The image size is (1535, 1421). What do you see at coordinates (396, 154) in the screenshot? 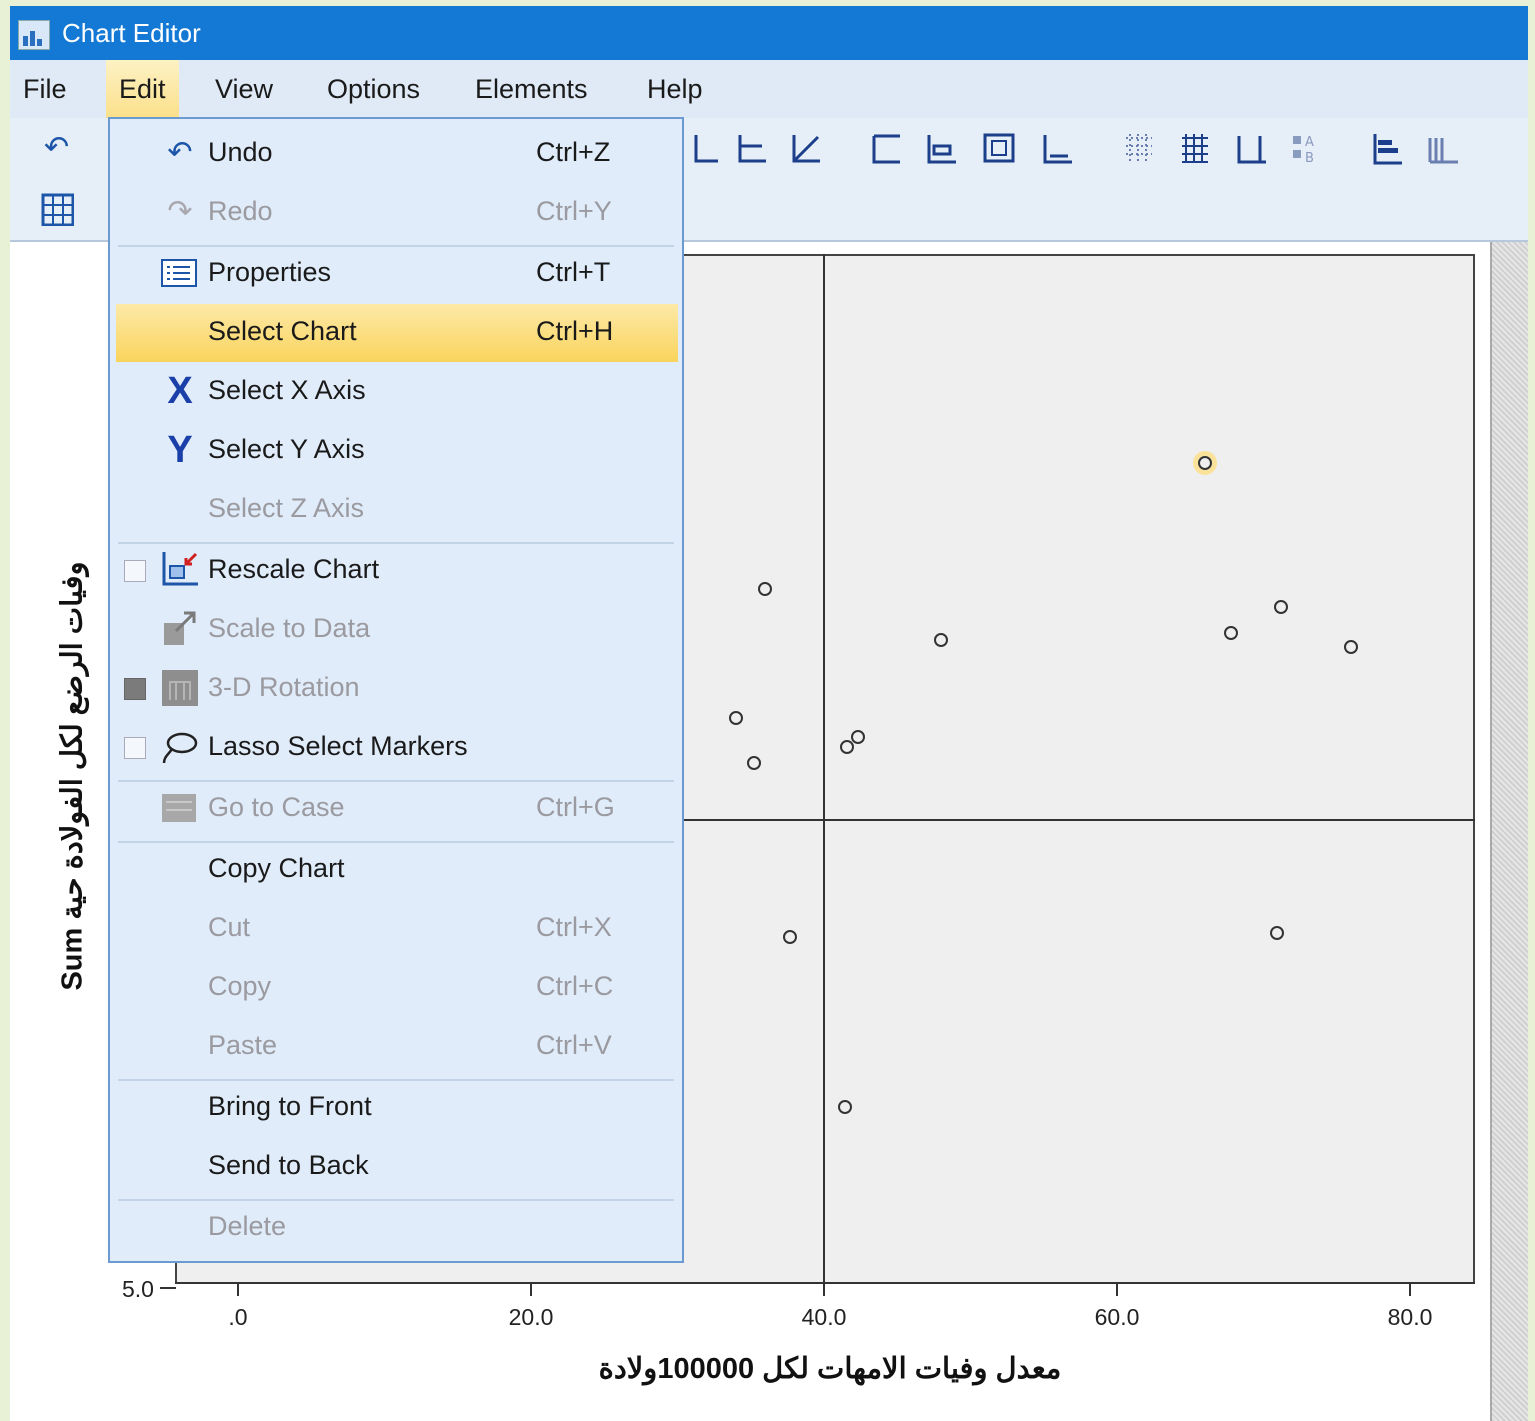
I see `menu-item-undo: ↶ Undo Ctrl+Z` at bounding box center [396, 154].